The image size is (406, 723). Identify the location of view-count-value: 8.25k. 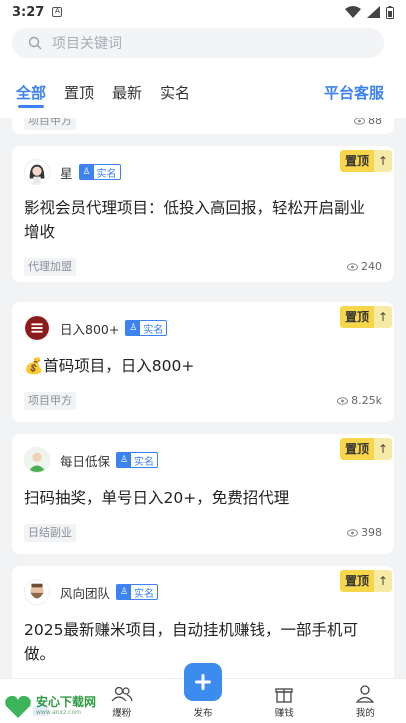
(366, 400).